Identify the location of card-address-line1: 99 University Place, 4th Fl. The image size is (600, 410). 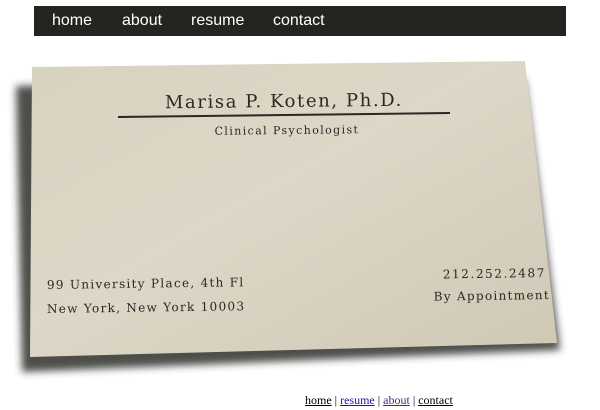
(146, 283).